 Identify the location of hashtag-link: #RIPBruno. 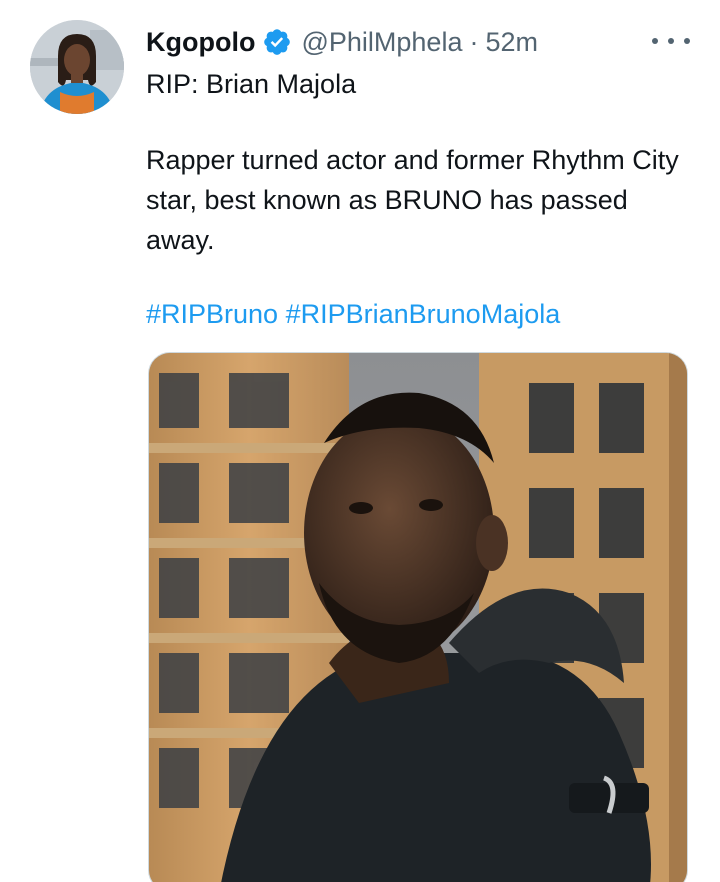
(212, 314).